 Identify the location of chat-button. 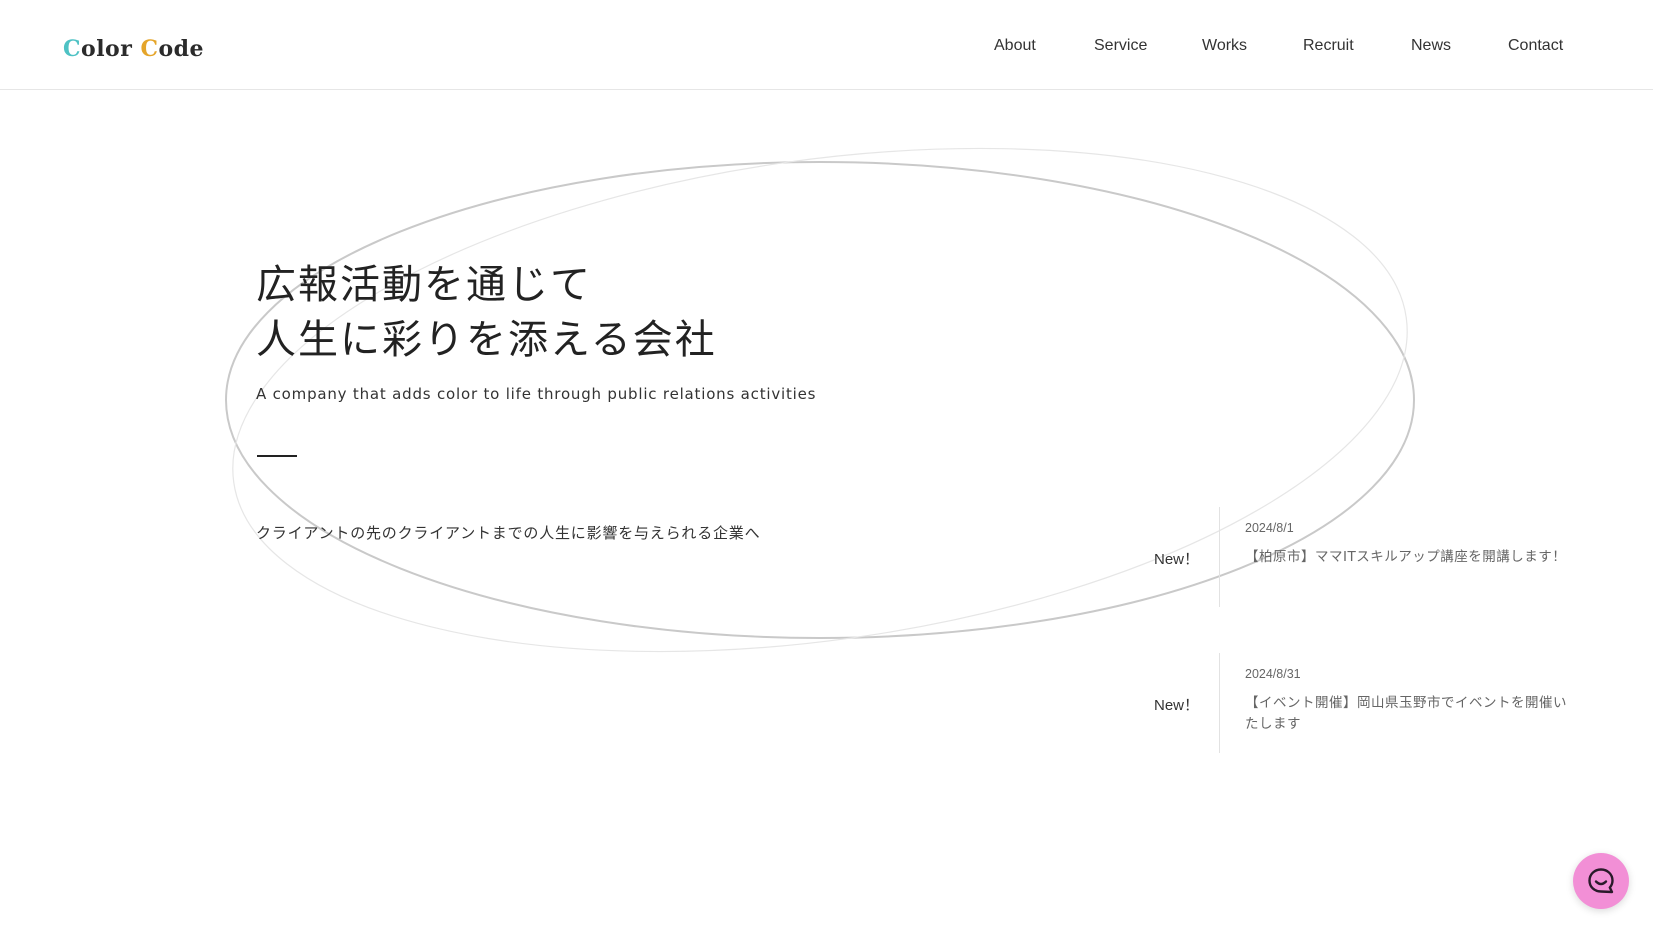
(1601, 881).